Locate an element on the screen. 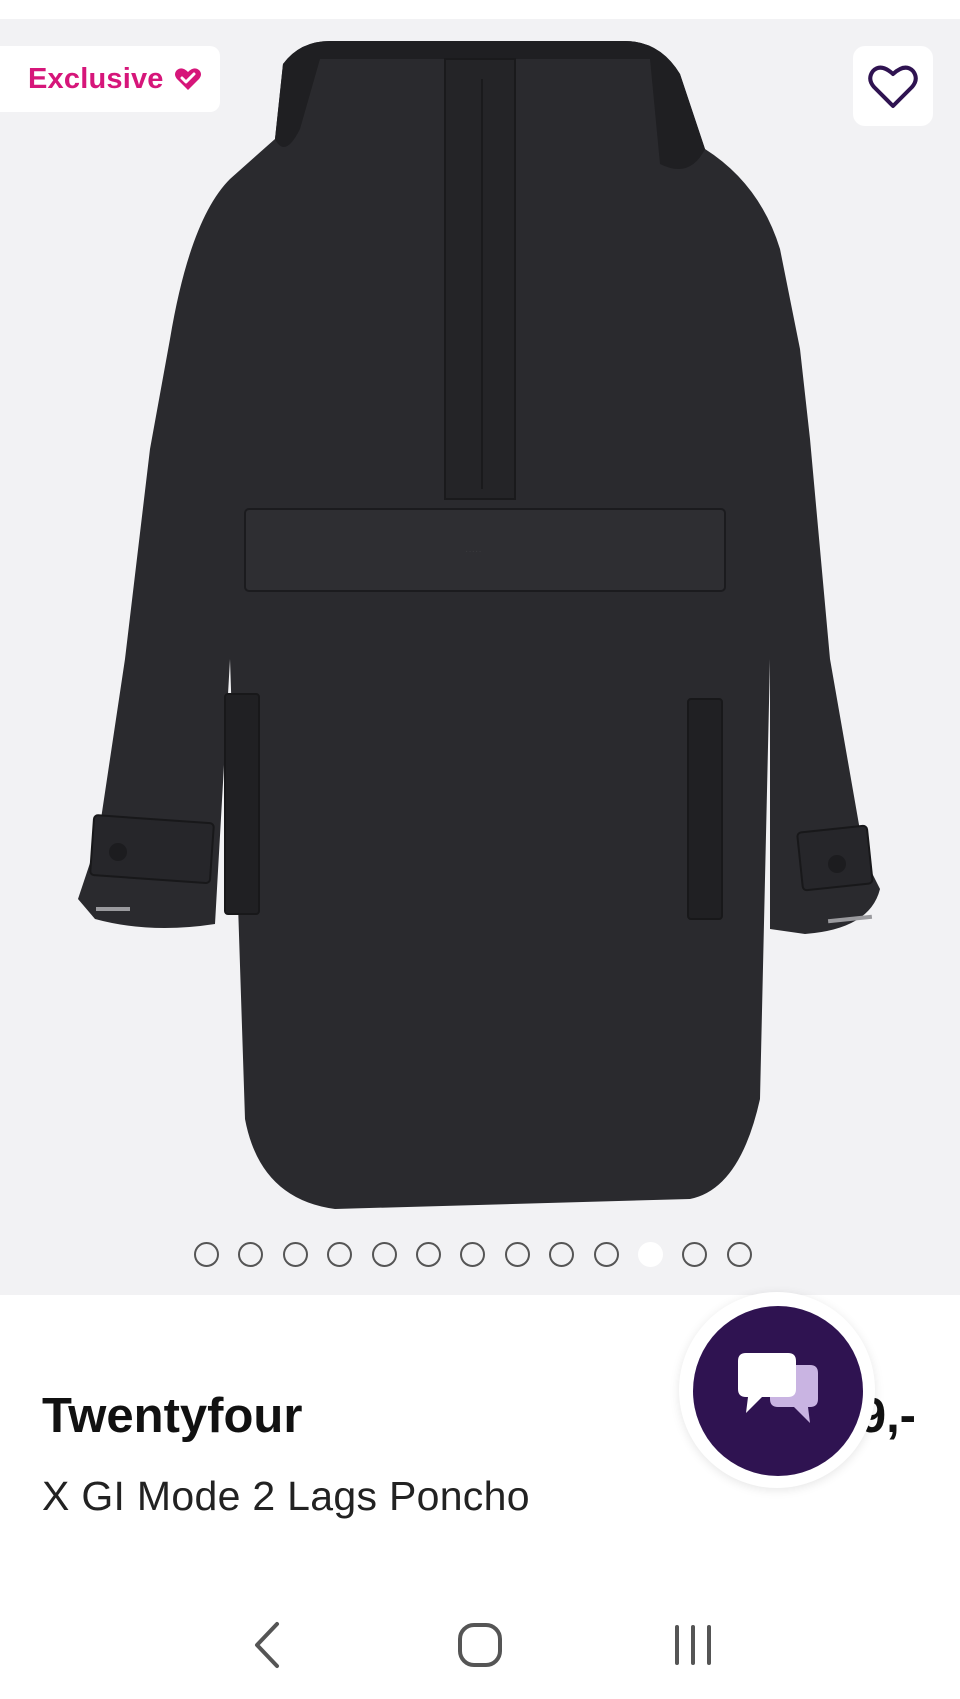 This screenshot has width=960, height=1699. heart-check-icon is located at coordinates (187, 79).